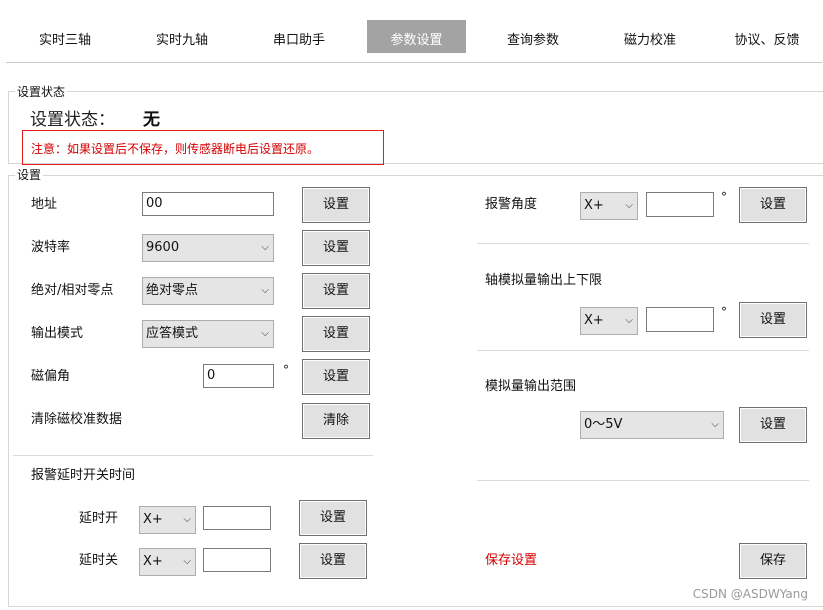 The height and width of the screenshot is (610, 823). What do you see at coordinates (208, 204) in the screenshot?
I see `address-input: 00` at bounding box center [208, 204].